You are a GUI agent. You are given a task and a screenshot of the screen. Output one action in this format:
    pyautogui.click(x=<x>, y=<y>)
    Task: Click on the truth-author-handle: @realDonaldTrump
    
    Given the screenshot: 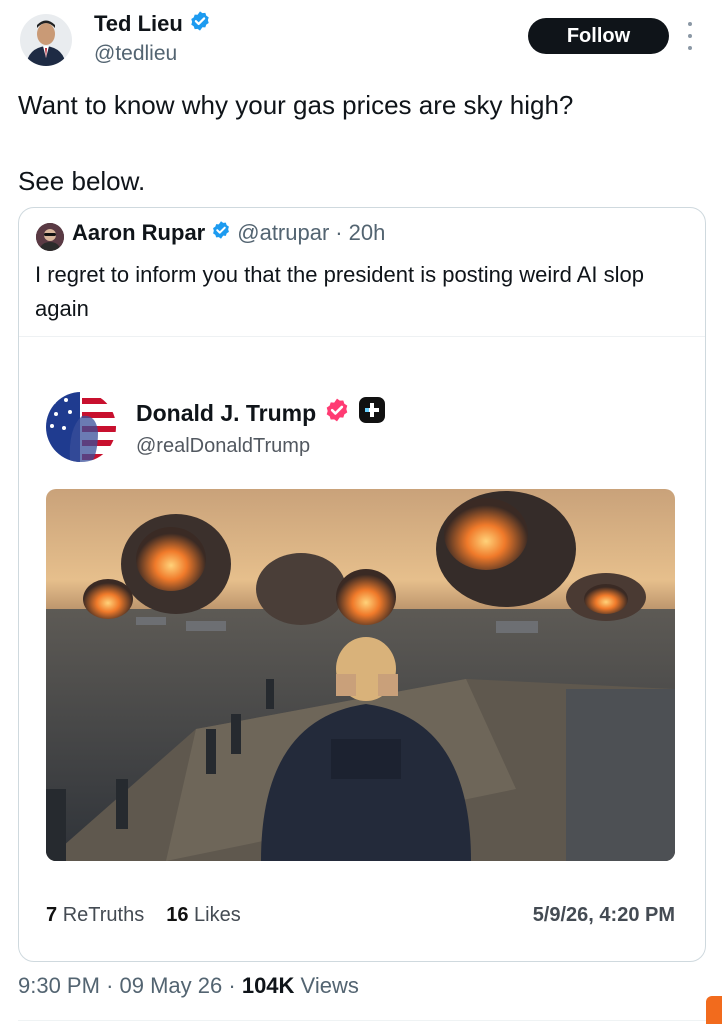 What is the action you would take?
    pyautogui.click(x=223, y=446)
    